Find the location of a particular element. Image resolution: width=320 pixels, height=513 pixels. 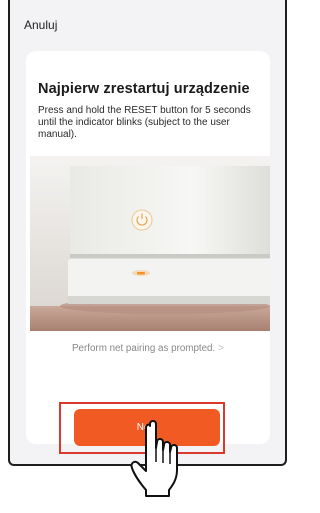

pointer-hand-icon is located at coordinates (154, 458).